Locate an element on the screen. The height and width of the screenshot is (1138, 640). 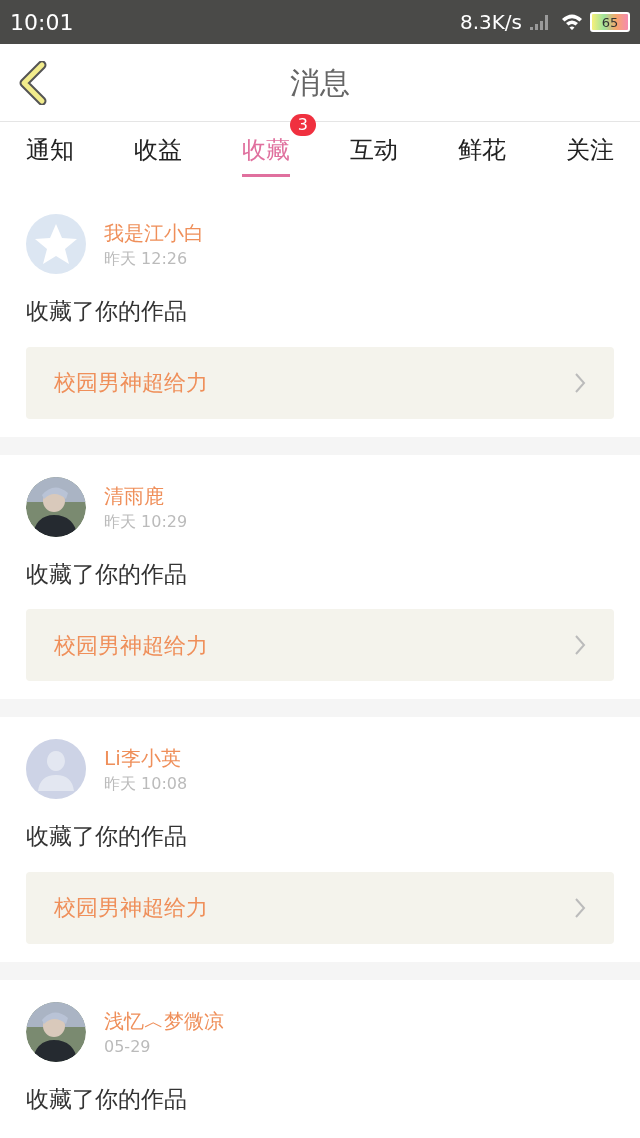
tab: 关注 is located at coordinates (590, 153).